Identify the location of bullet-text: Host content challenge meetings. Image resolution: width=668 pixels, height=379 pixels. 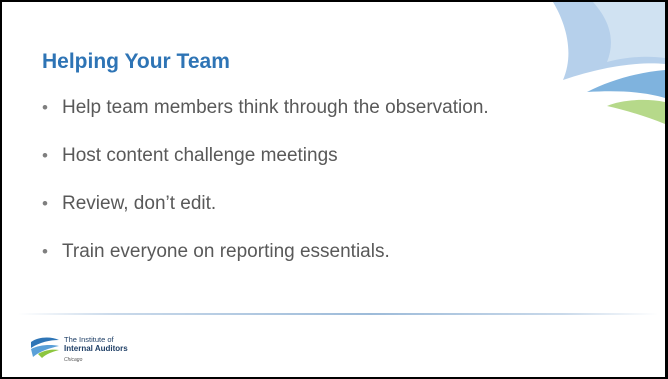
(200, 155).